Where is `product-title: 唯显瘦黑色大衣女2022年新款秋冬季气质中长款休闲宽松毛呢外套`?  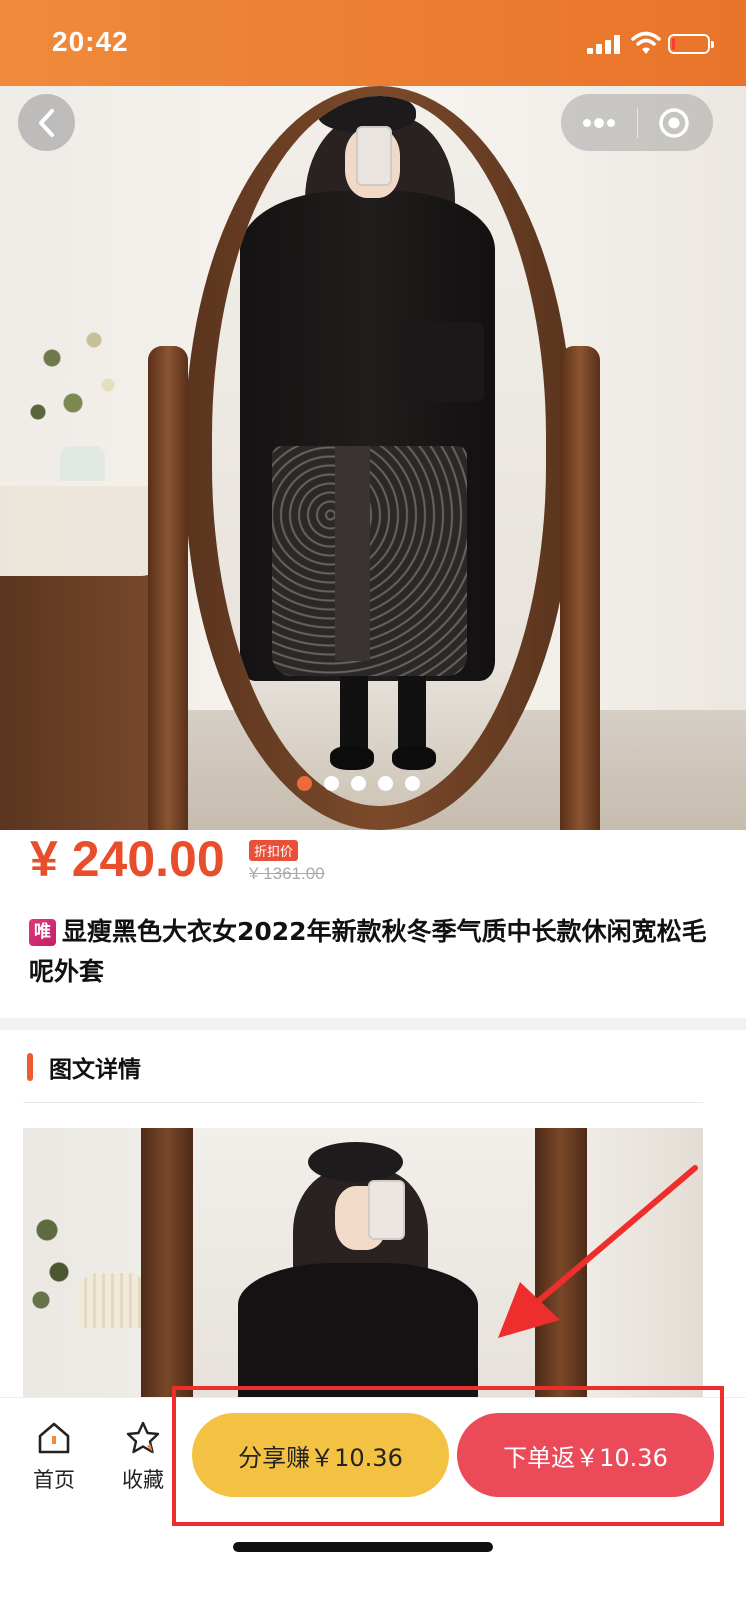
product-title: 唯显瘦黑色大衣女2022年新款秋冬季气质中长款休闲宽松毛呢外套 is located at coordinates (369, 952).